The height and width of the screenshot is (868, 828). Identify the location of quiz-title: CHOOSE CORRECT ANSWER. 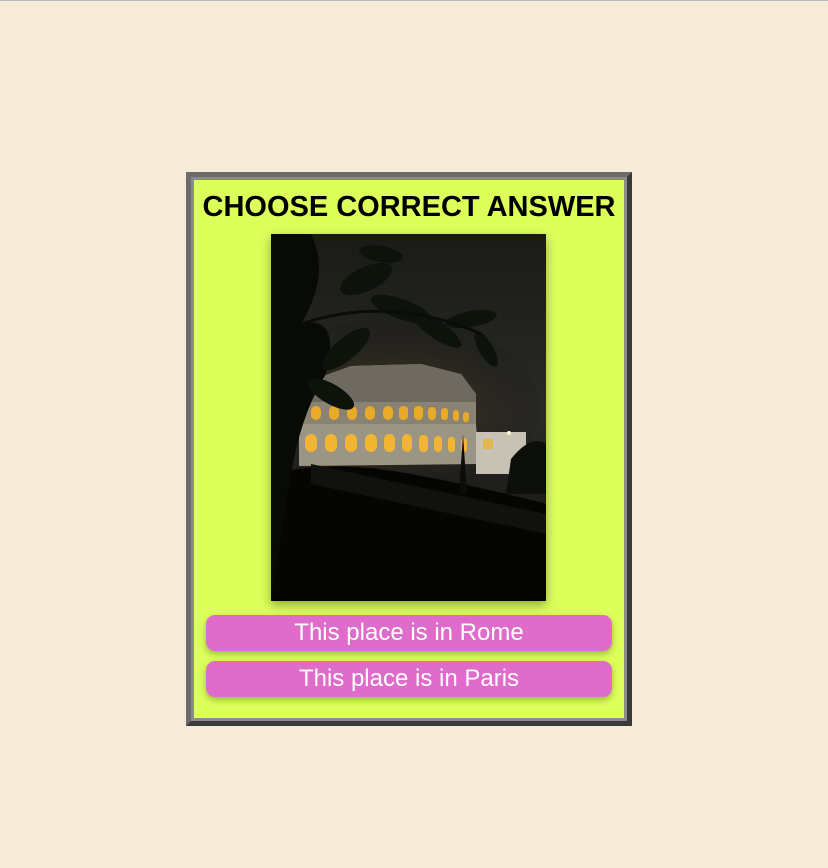
(409, 207).